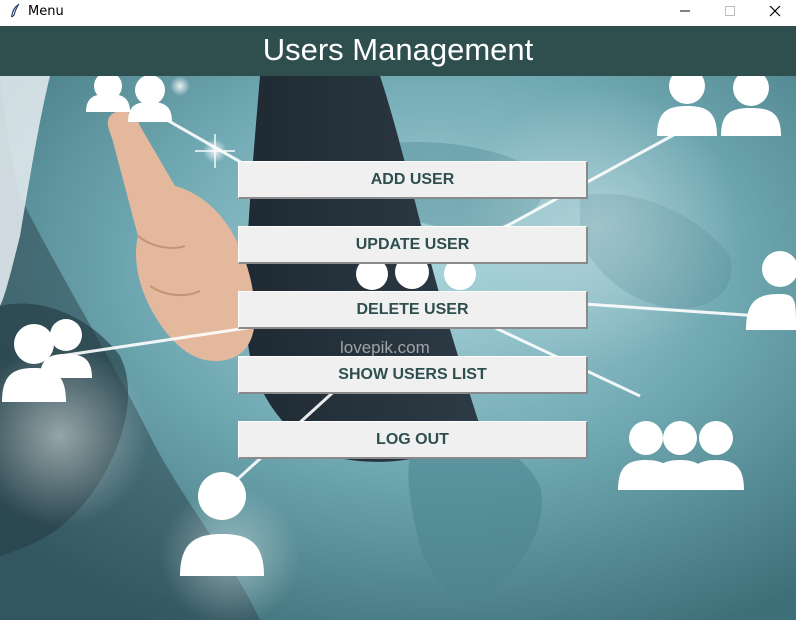 This screenshot has height=620, width=796. I want to click on show-users-list-button: SHOW USERS LIST, so click(413, 375).